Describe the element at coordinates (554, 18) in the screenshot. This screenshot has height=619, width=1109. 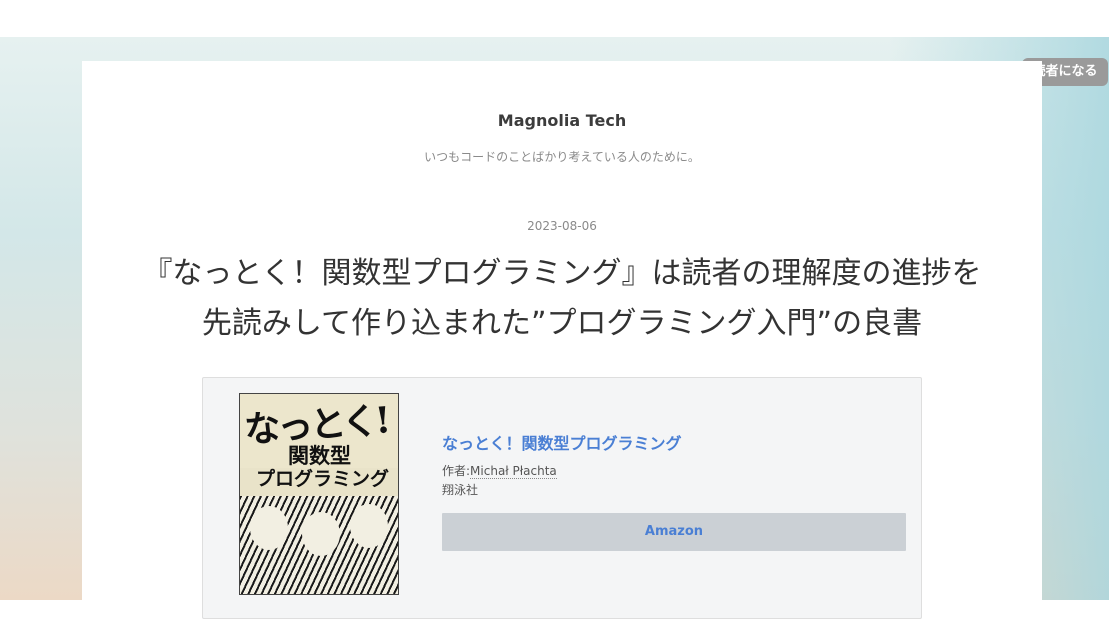
I see `top-bar` at that location.